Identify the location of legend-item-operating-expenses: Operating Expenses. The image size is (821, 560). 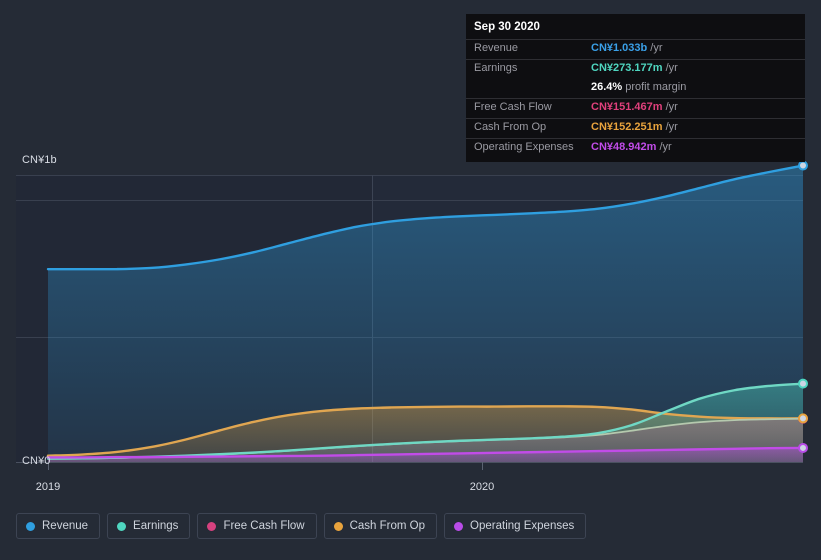
(515, 526).